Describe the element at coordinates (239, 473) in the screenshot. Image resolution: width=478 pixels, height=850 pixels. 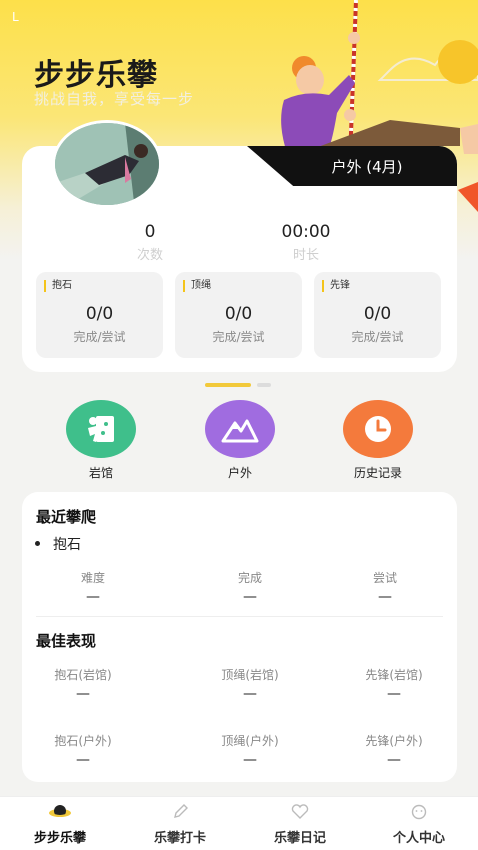
I see `quick-action-label: 户外` at that location.